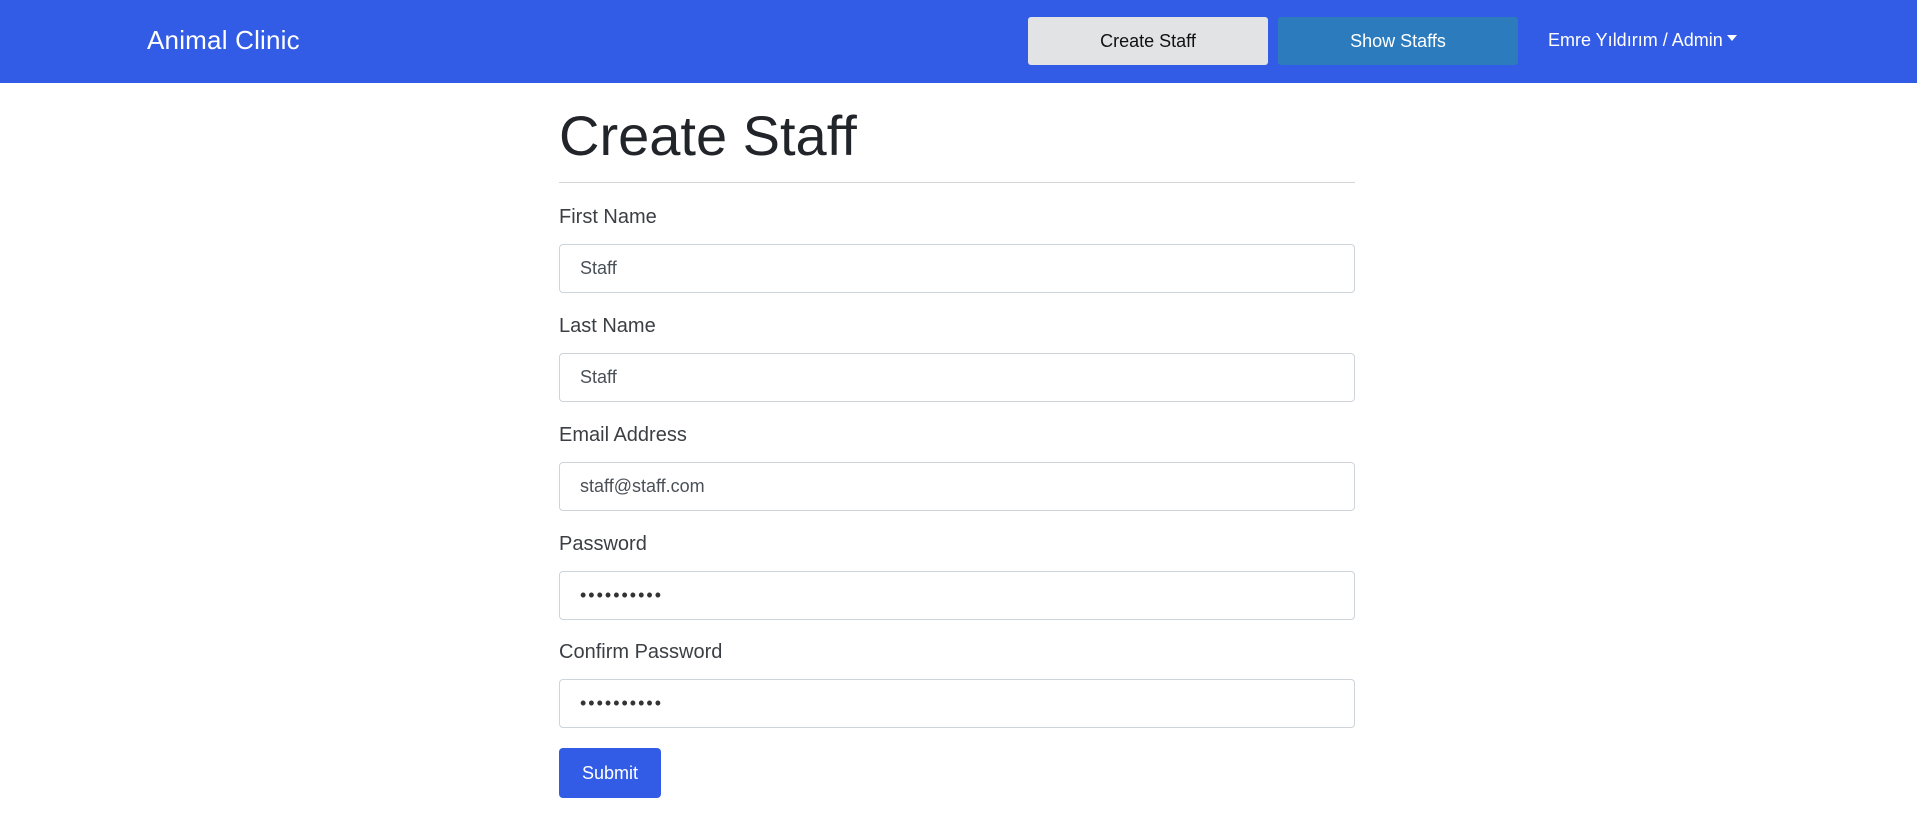  I want to click on user-dropdown-toggle: Emre Yıldırım / Admin, so click(1642, 40).